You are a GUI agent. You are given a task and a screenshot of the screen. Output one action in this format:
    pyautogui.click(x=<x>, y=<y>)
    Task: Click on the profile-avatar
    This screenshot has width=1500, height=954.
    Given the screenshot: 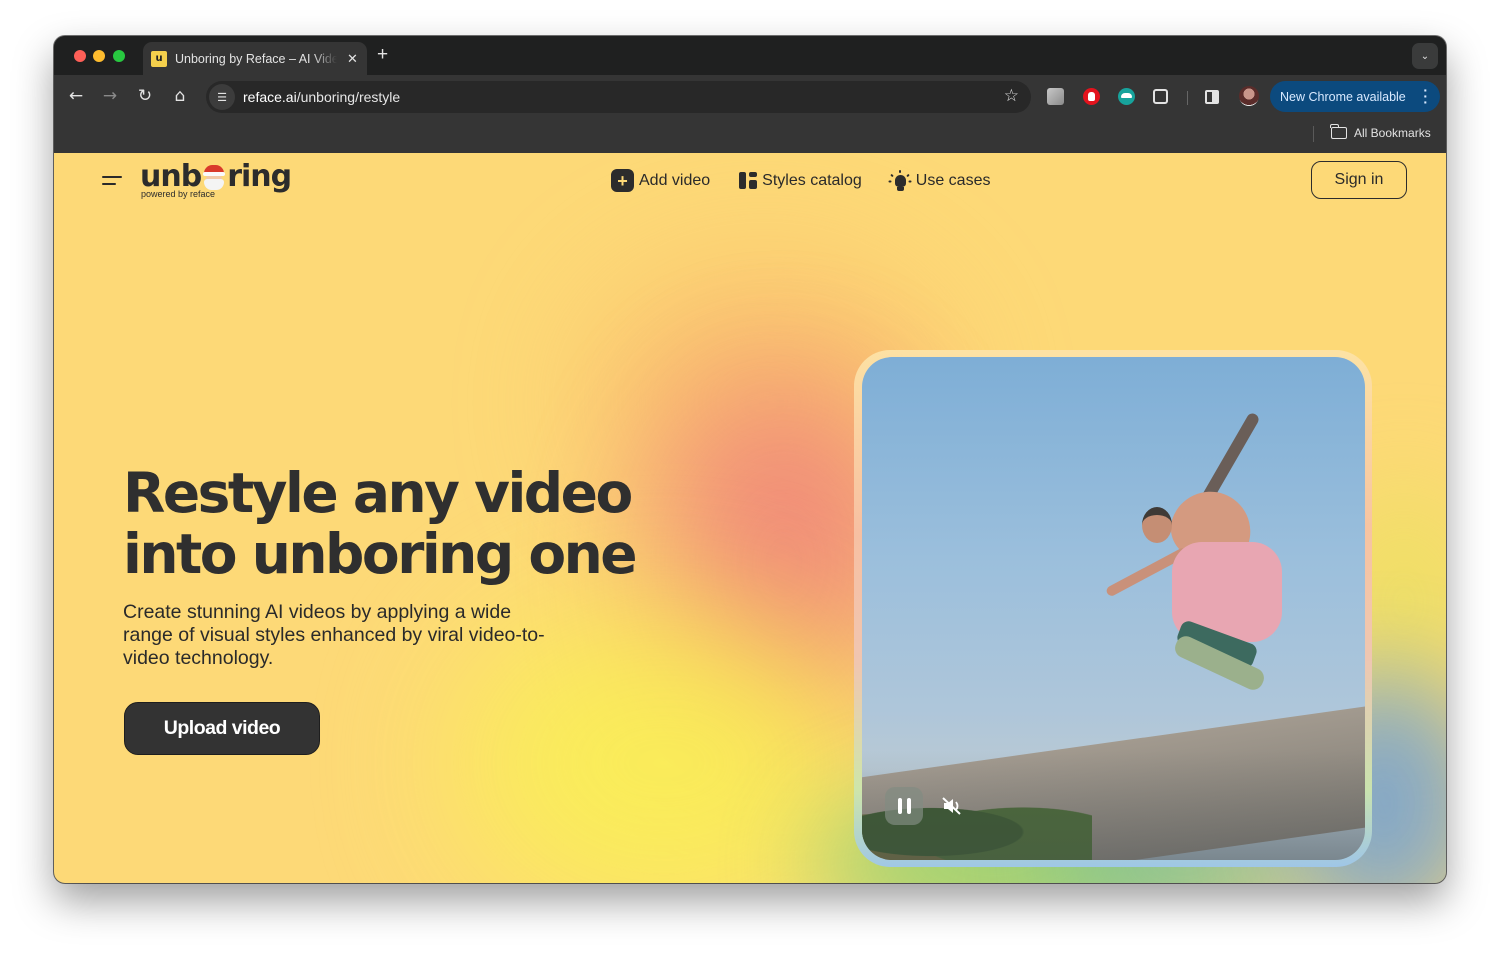 What is the action you would take?
    pyautogui.click(x=1249, y=96)
    